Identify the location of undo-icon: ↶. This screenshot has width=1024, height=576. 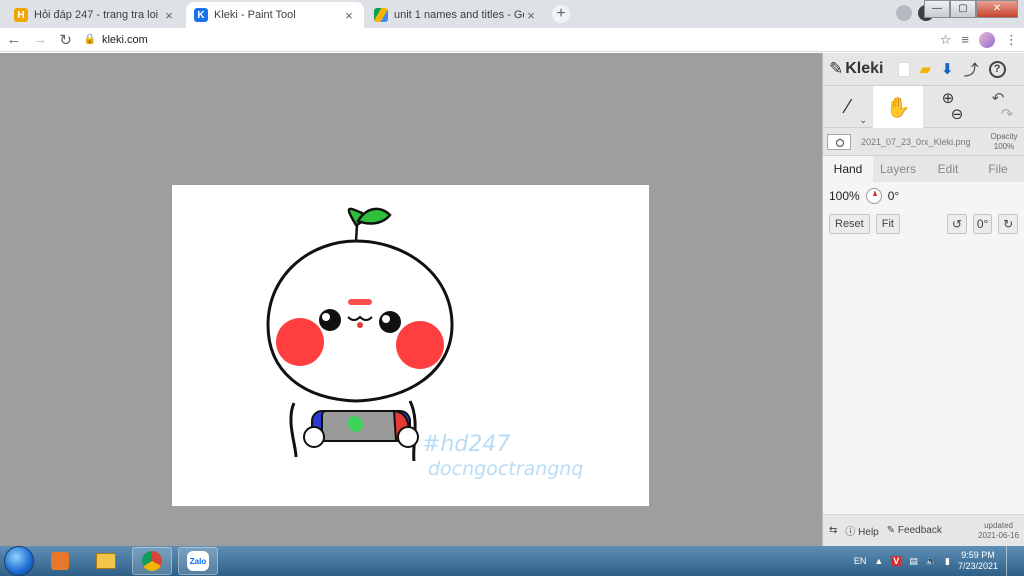
(998, 99).